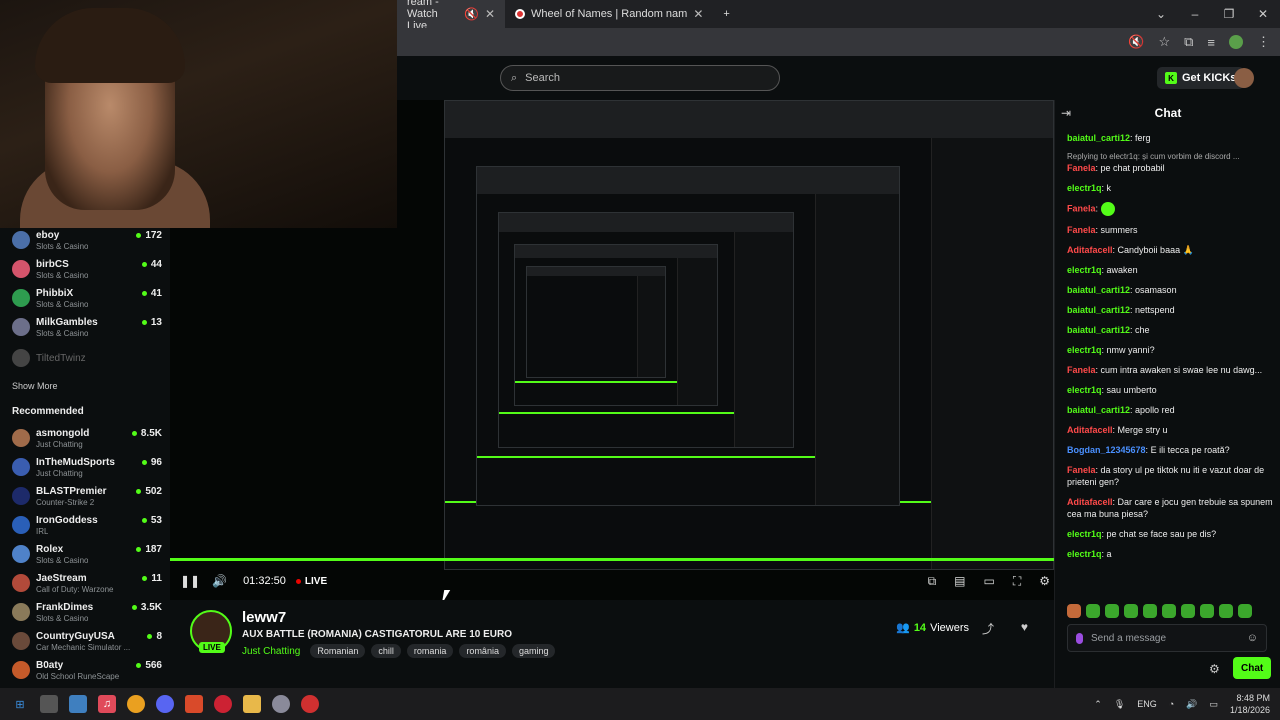  I want to click on sidebar-item: BLASTPremier Counter-Strike 2 502, so click(87, 497).